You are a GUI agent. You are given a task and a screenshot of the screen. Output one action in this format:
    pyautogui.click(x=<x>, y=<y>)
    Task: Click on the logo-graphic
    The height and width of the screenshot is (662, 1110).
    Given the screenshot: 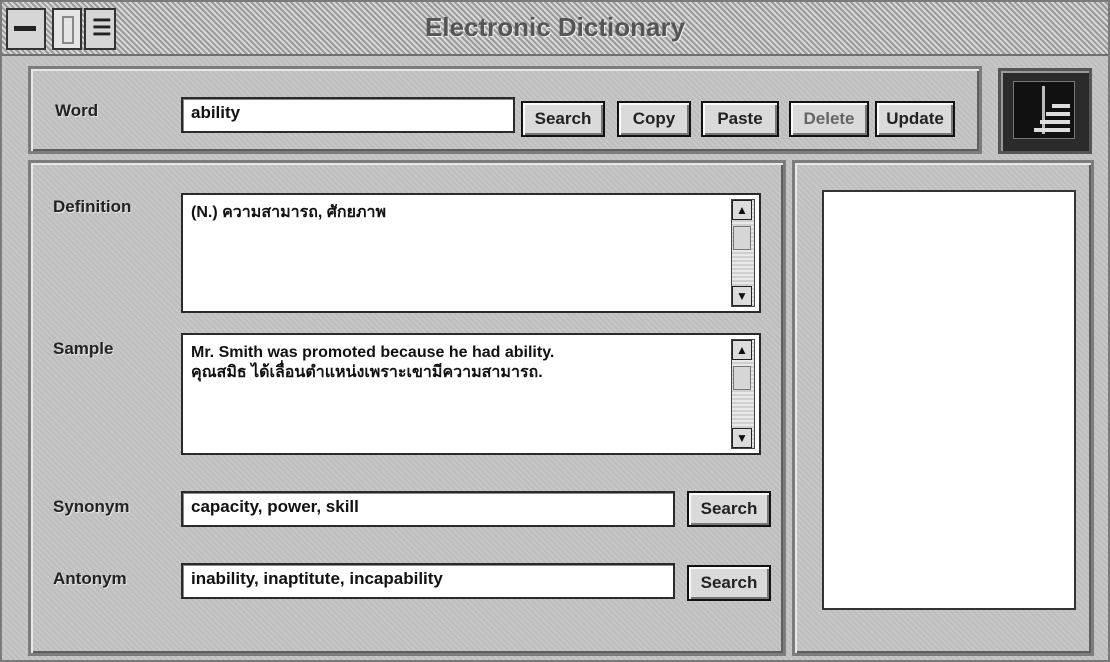 What is the action you would take?
    pyautogui.click(x=1044, y=110)
    